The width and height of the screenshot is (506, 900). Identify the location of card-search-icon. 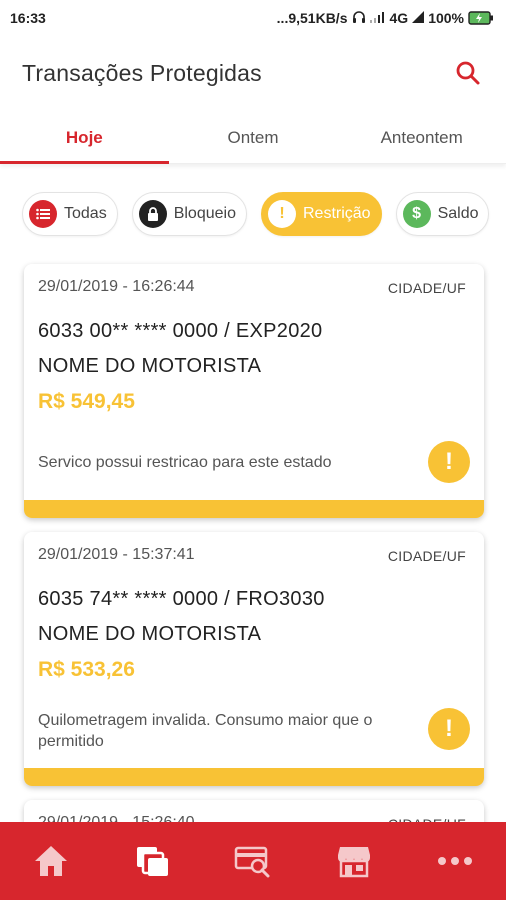
(252, 862).